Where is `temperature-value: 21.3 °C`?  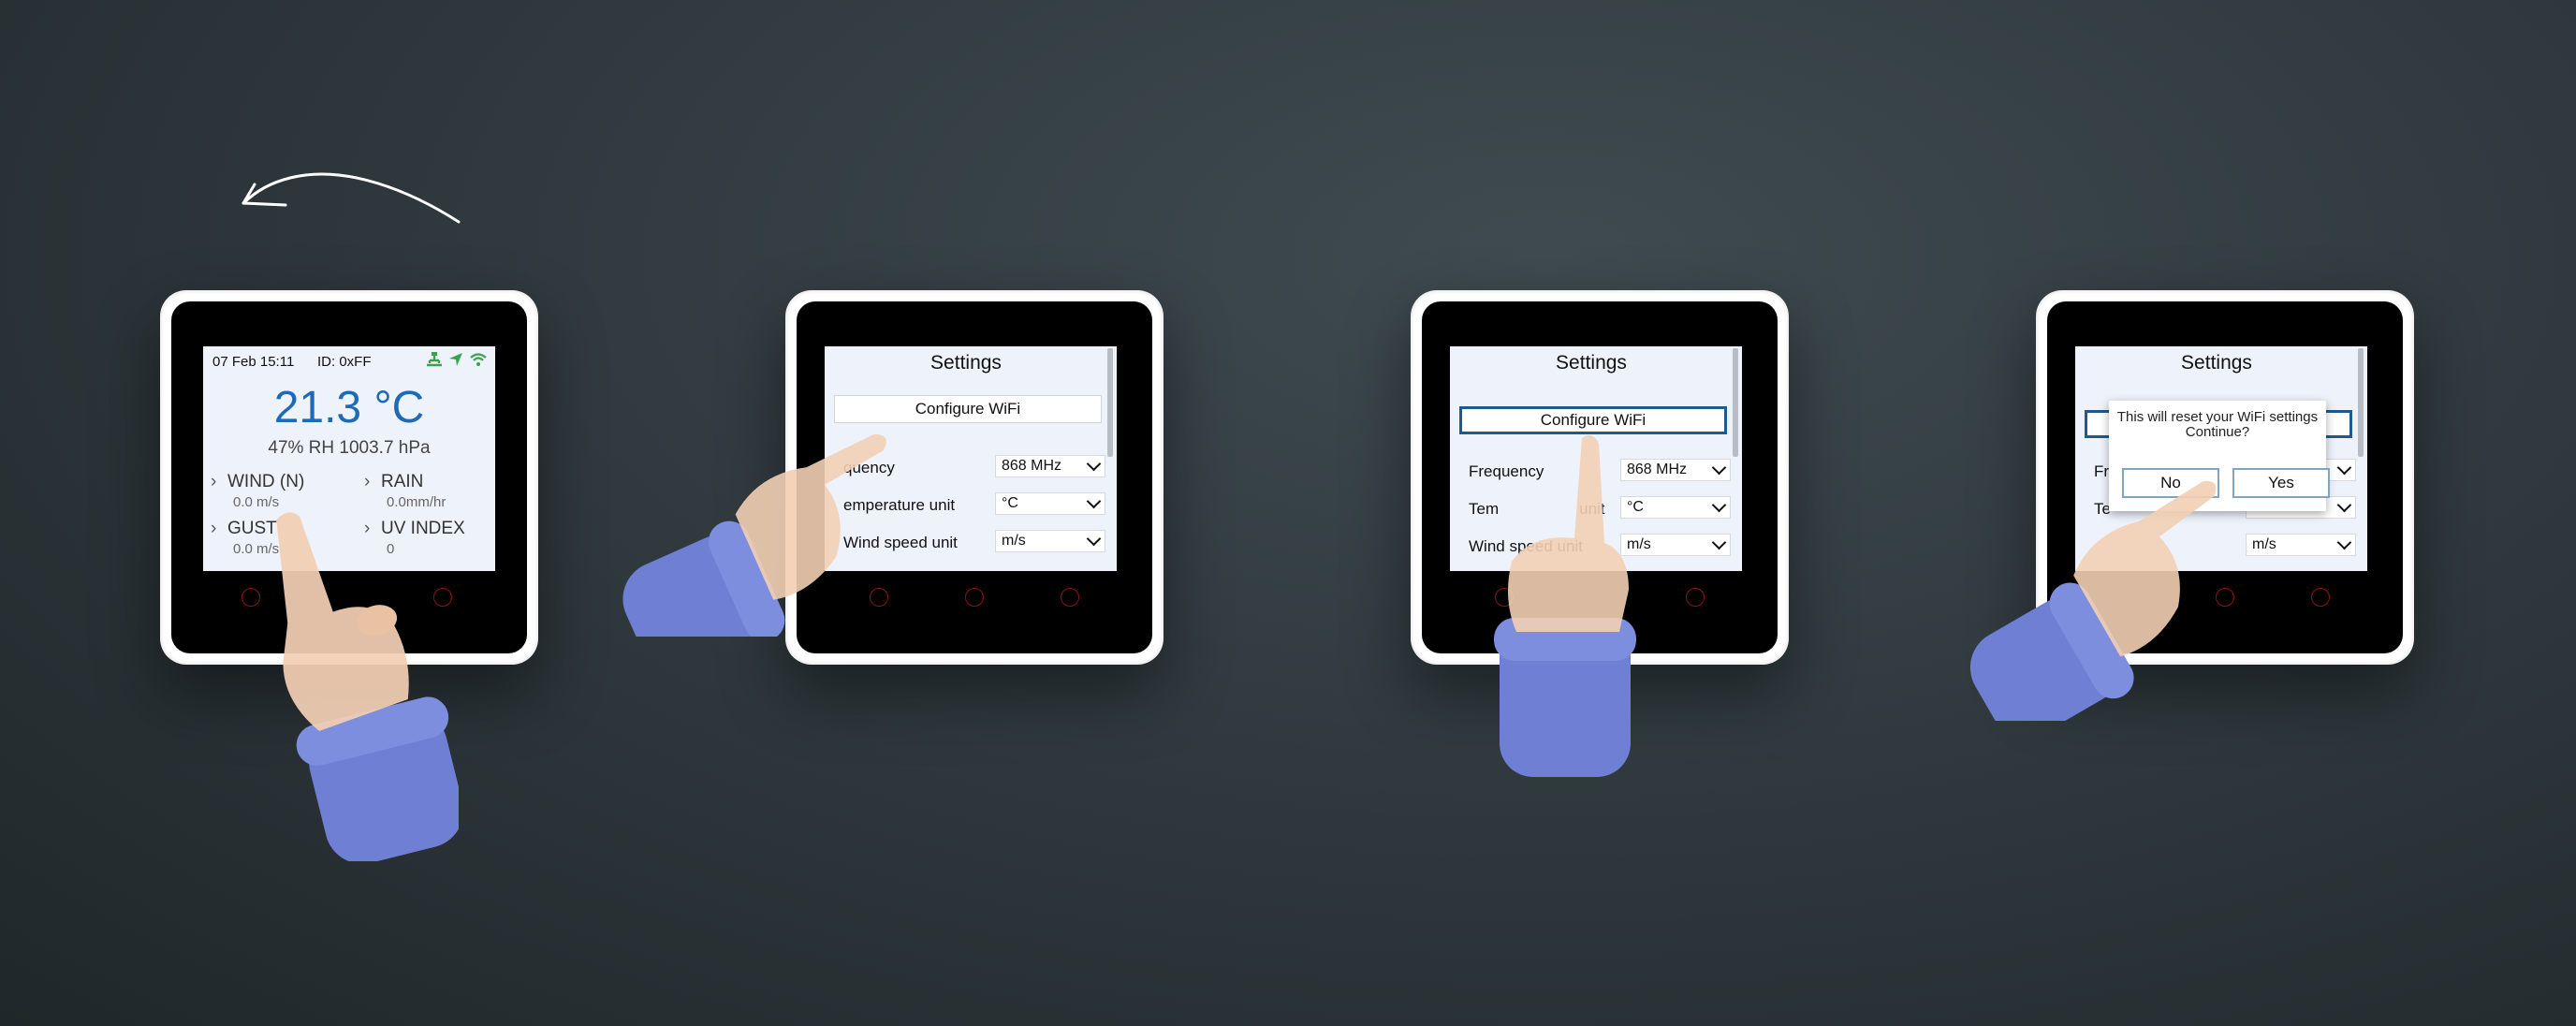
temperature-value: 21.3 °C is located at coordinates (349, 407).